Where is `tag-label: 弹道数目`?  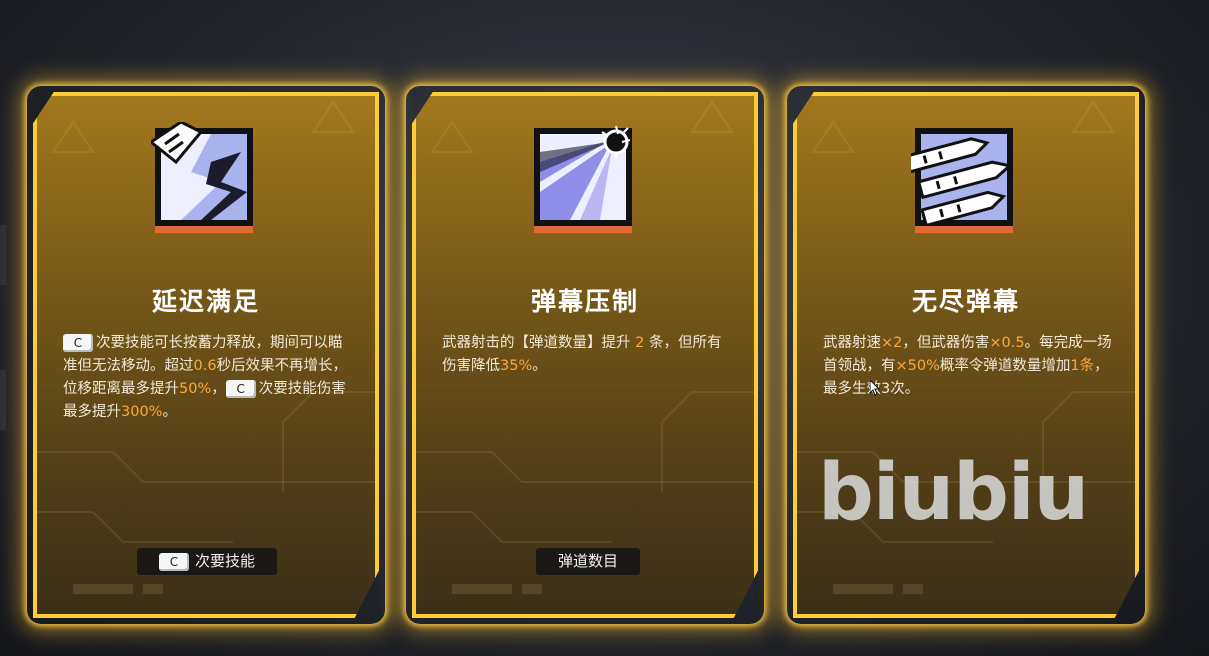 tag-label: 弹道数目 is located at coordinates (587, 561).